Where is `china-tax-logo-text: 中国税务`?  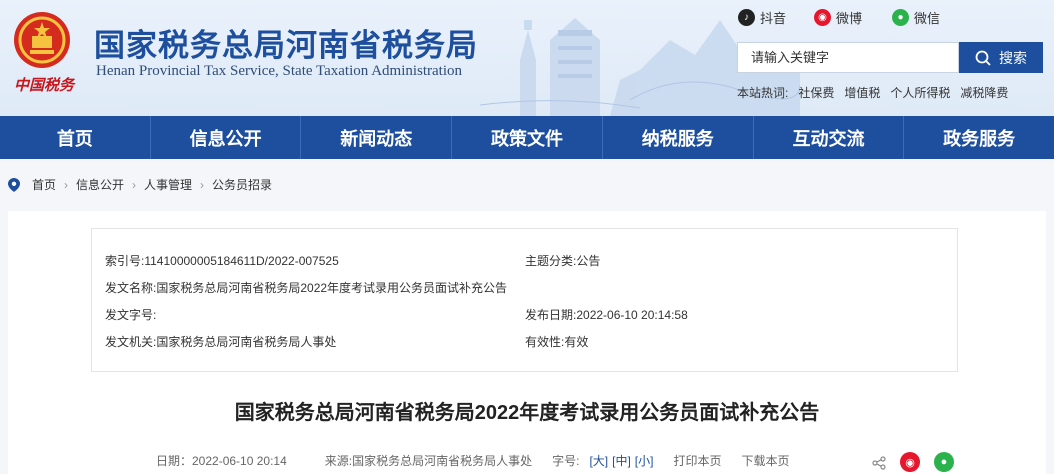 china-tax-logo-text: 中国税务 is located at coordinates (44, 85).